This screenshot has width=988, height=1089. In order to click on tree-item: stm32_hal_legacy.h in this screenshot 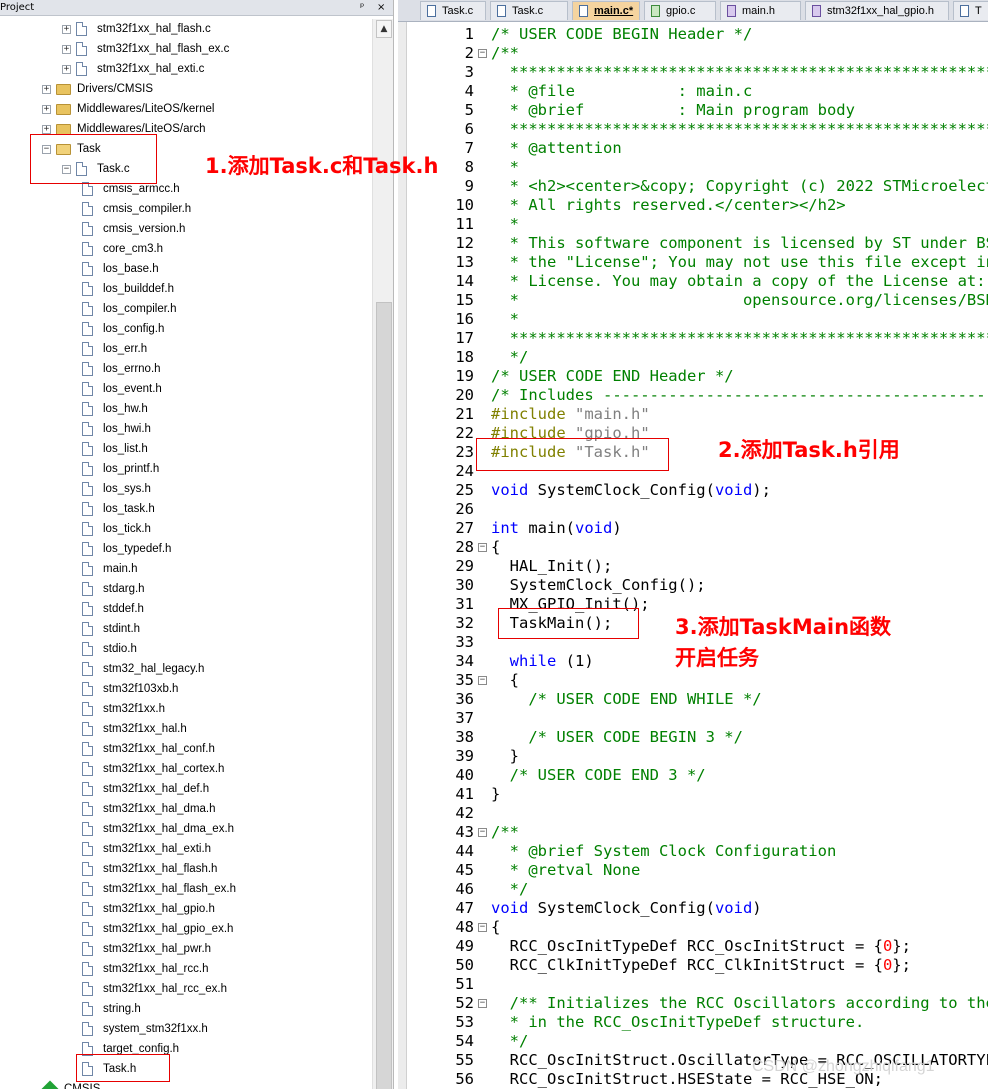, I will do `click(143, 669)`.